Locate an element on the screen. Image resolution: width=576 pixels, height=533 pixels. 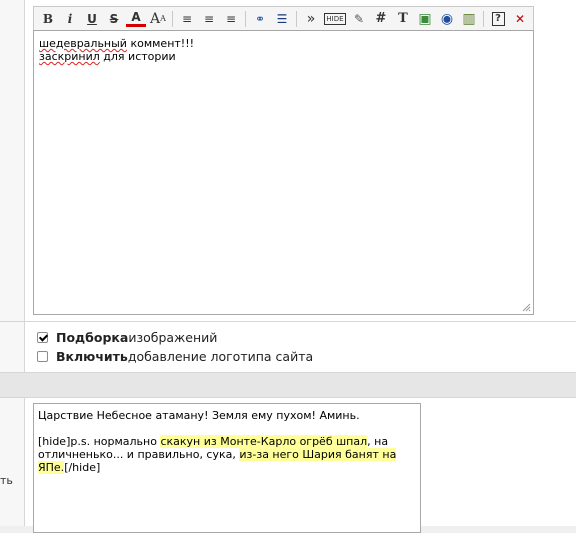
font-size-button: AA is located at coordinates (158, 19).